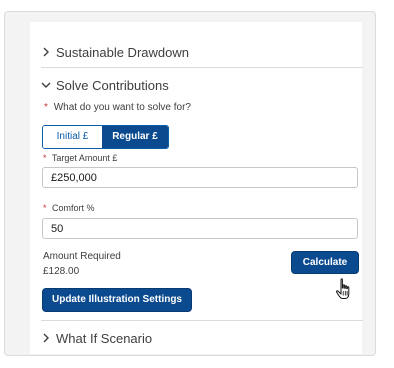 This screenshot has height=368, width=394. What do you see at coordinates (117, 300) in the screenshot?
I see `update-illustration-settings-button: Update Illustration Settings` at bounding box center [117, 300].